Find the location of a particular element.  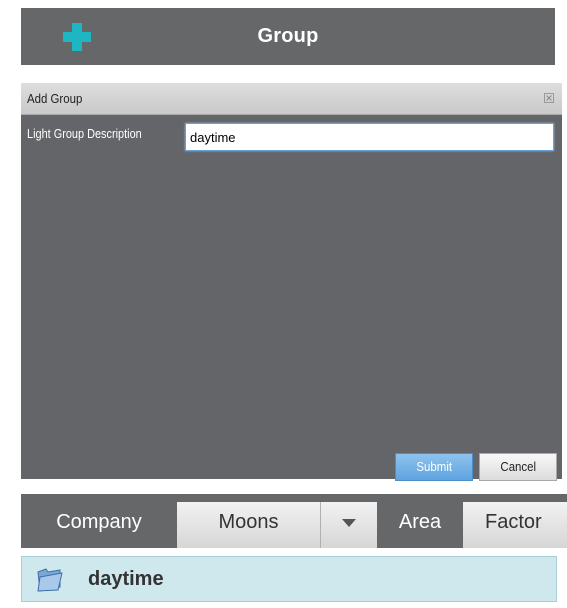

tab-company-label: Company is located at coordinates (99, 522).